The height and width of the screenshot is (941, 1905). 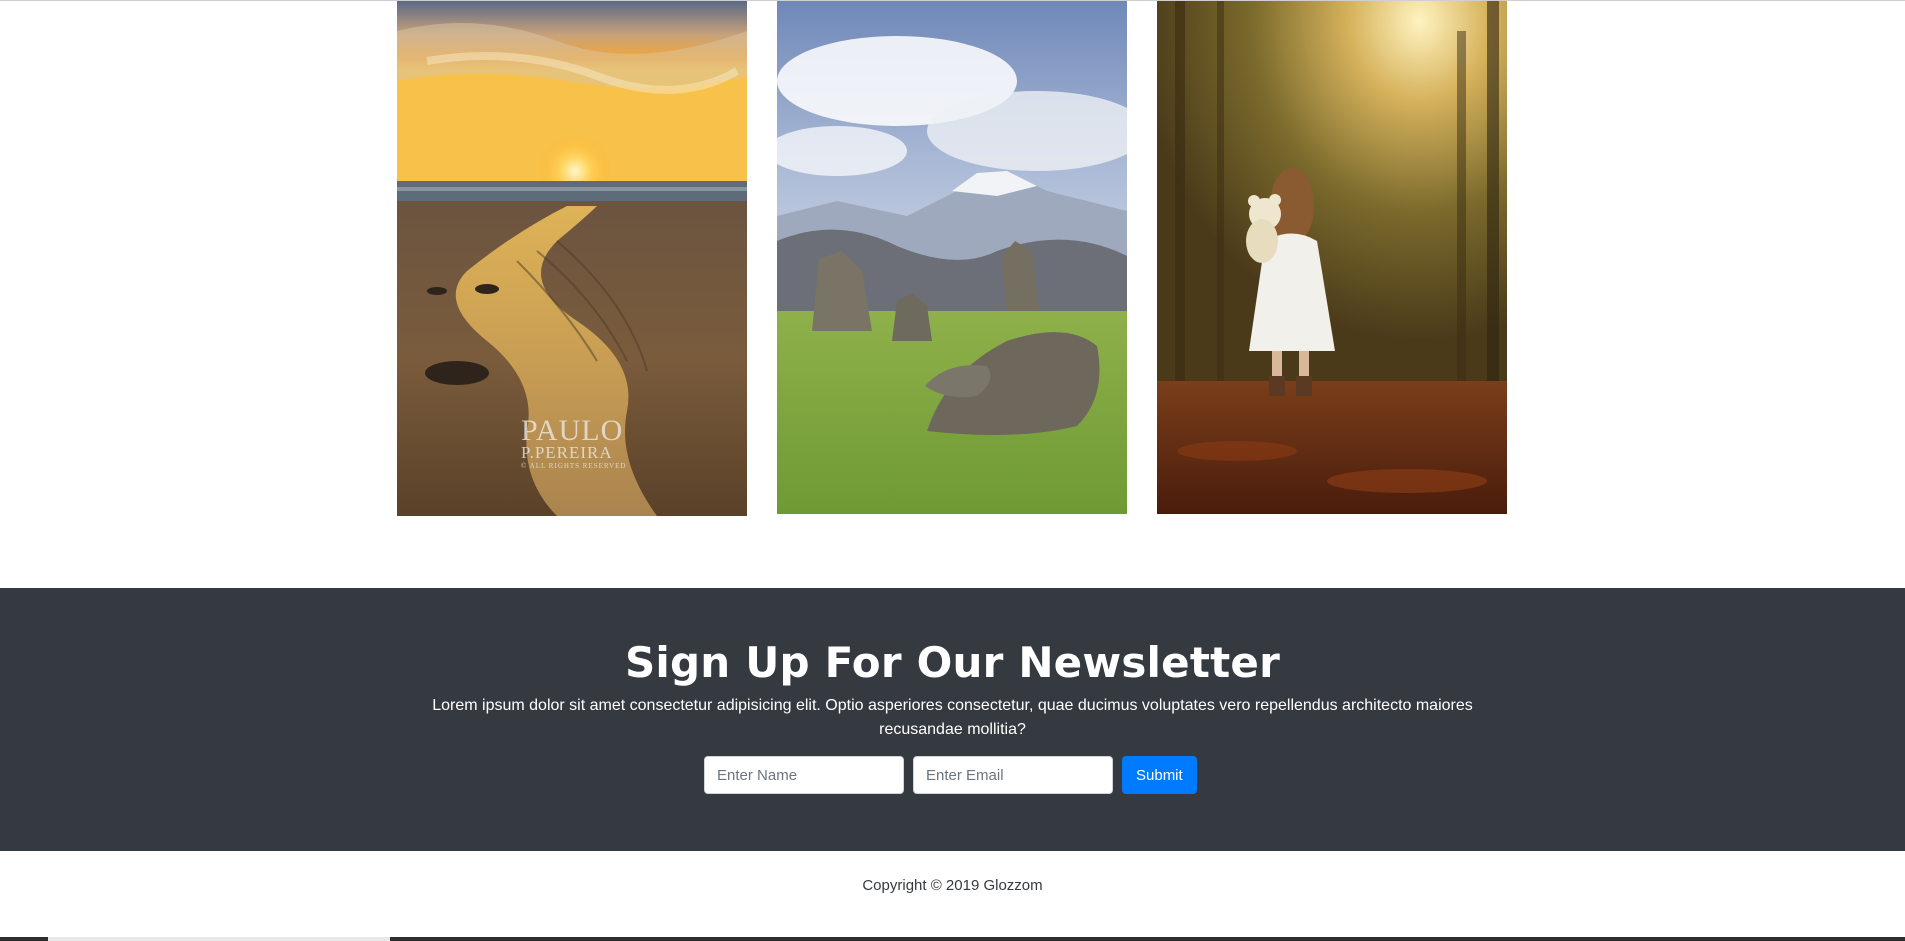 What do you see at coordinates (1159, 775) in the screenshot?
I see `submit-button: Submit` at bounding box center [1159, 775].